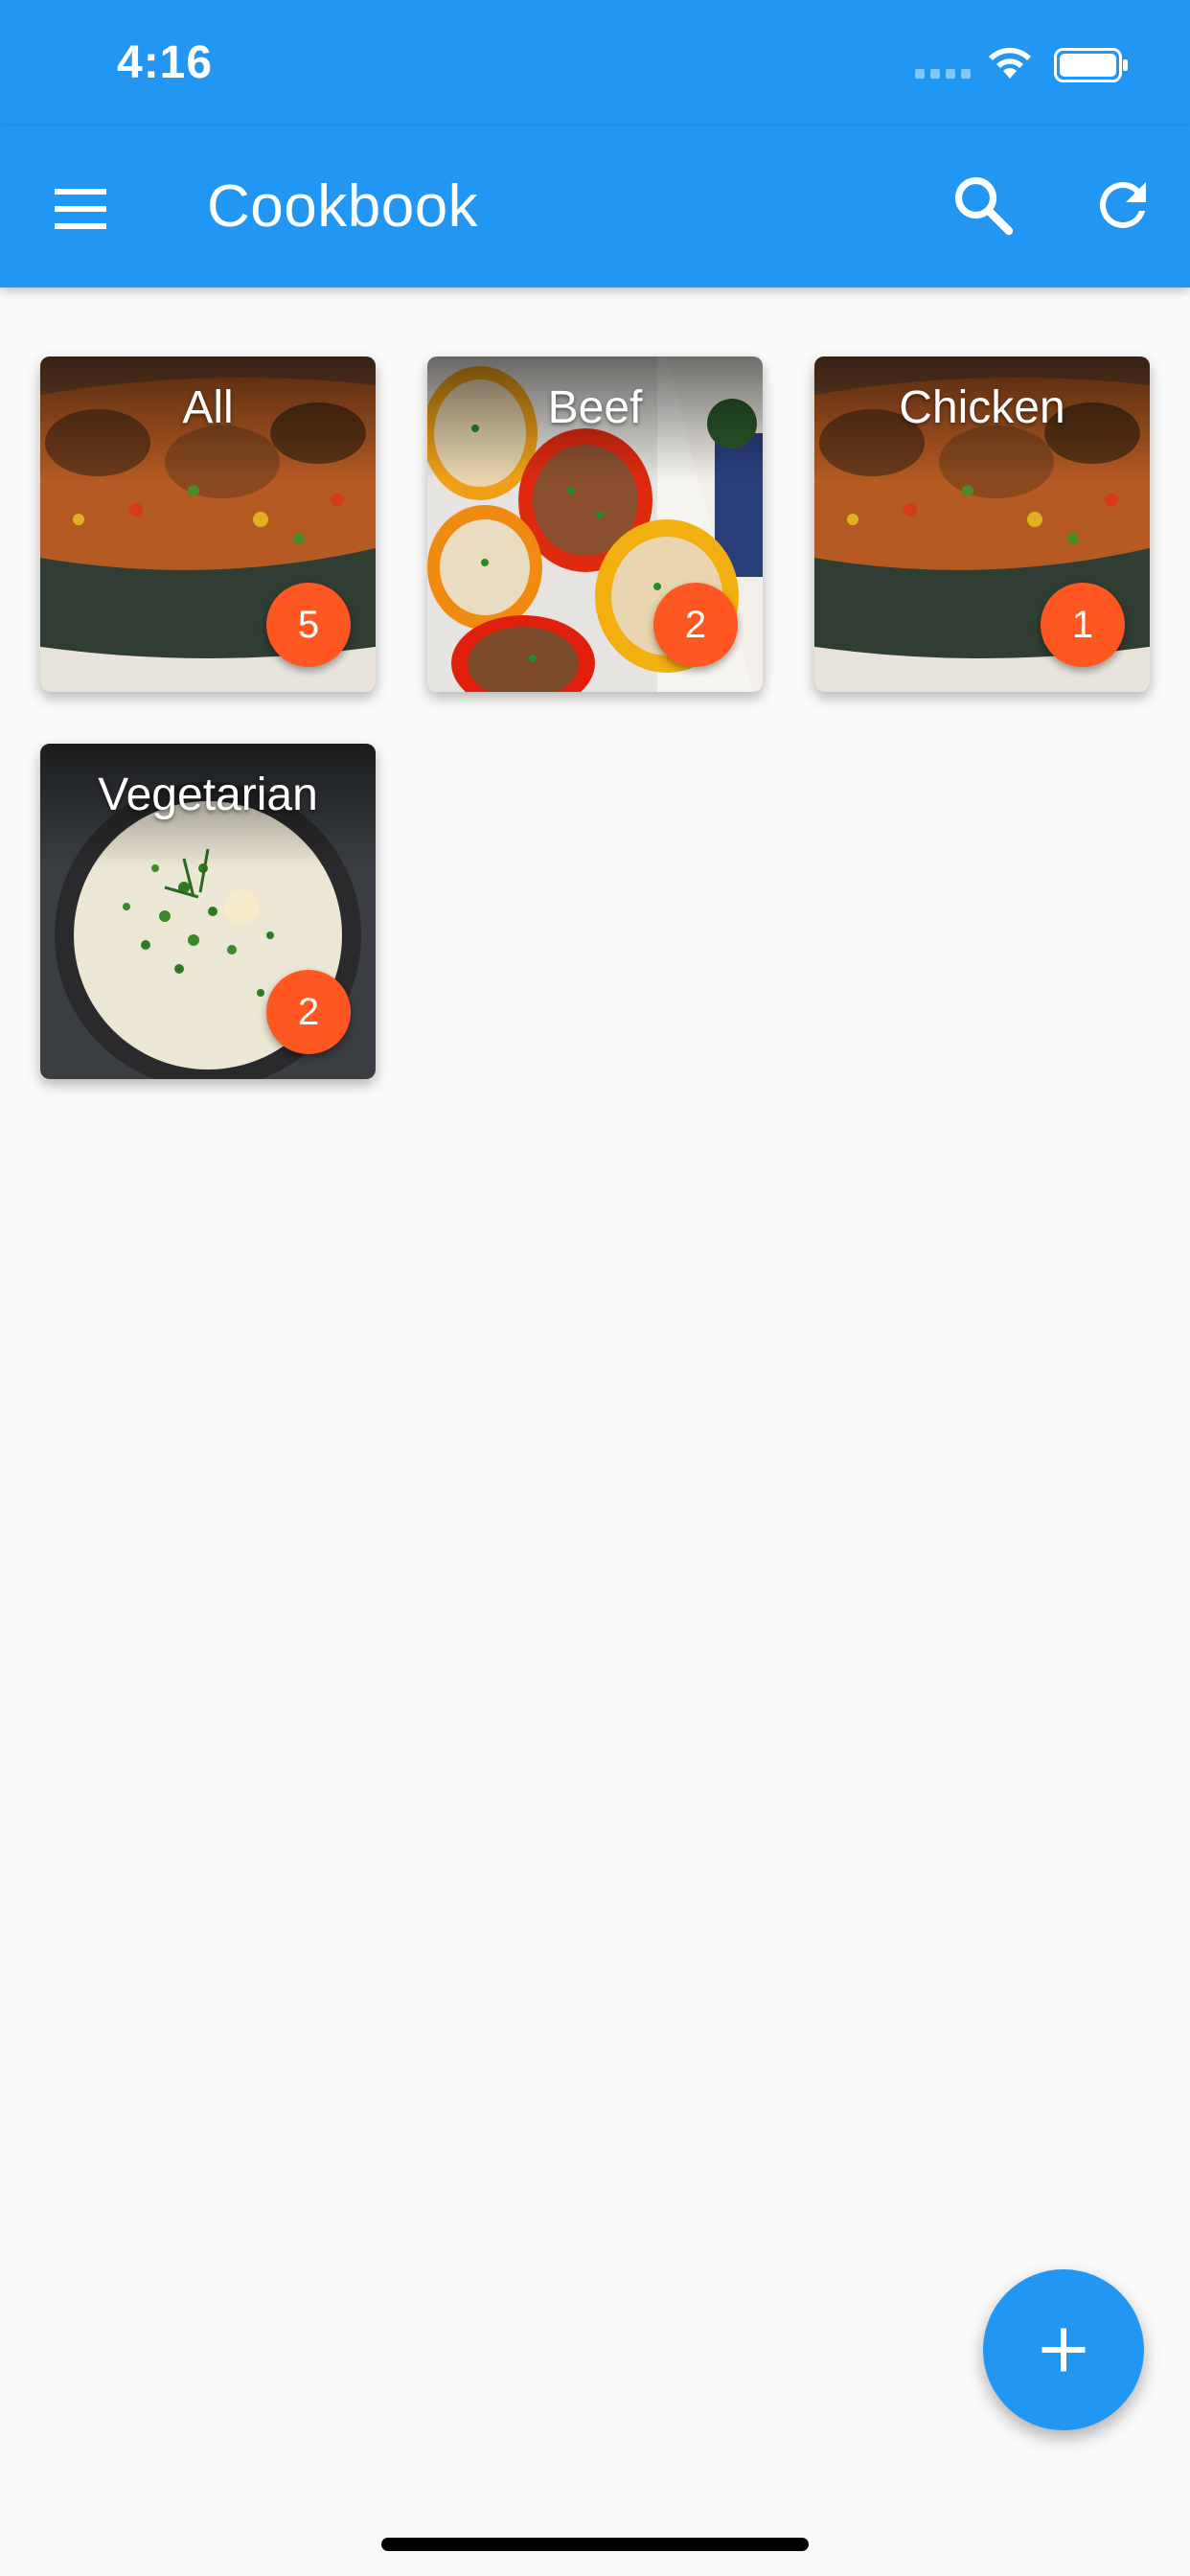  Describe the element at coordinates (1123, 205) in the screenshot. I see `refresh-icon` at that location.